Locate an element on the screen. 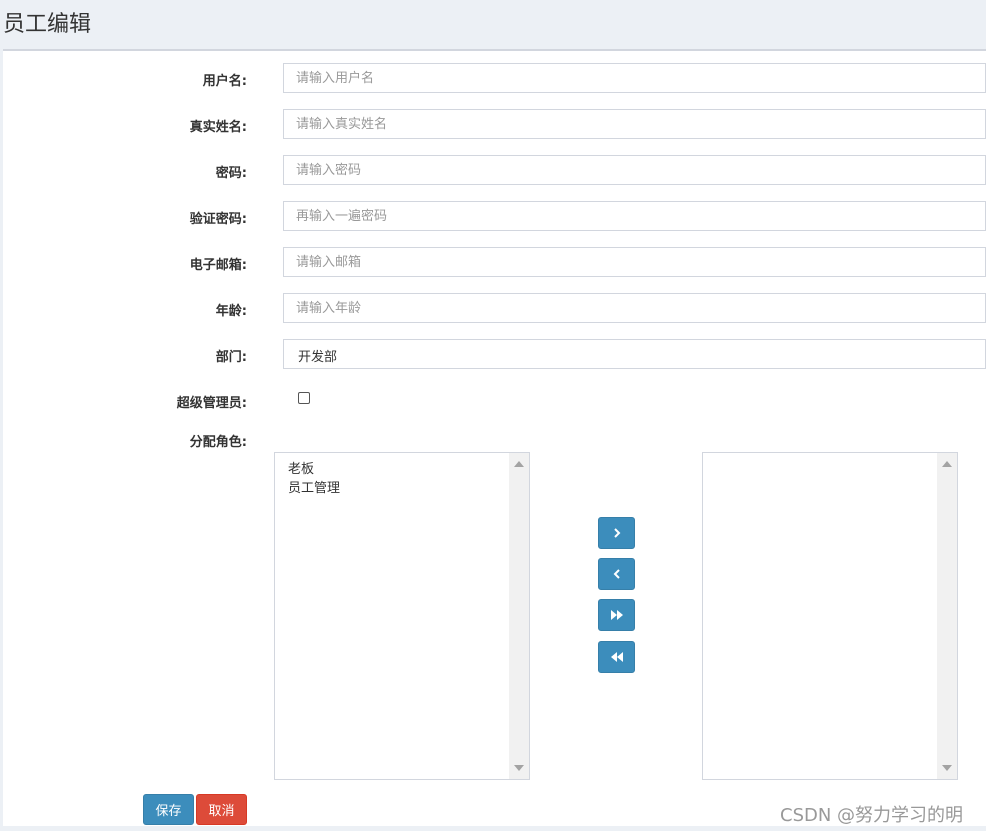 The width and height of the screenshot is (986, 831). chevron-left-icon is located at coordinates (616, 574).